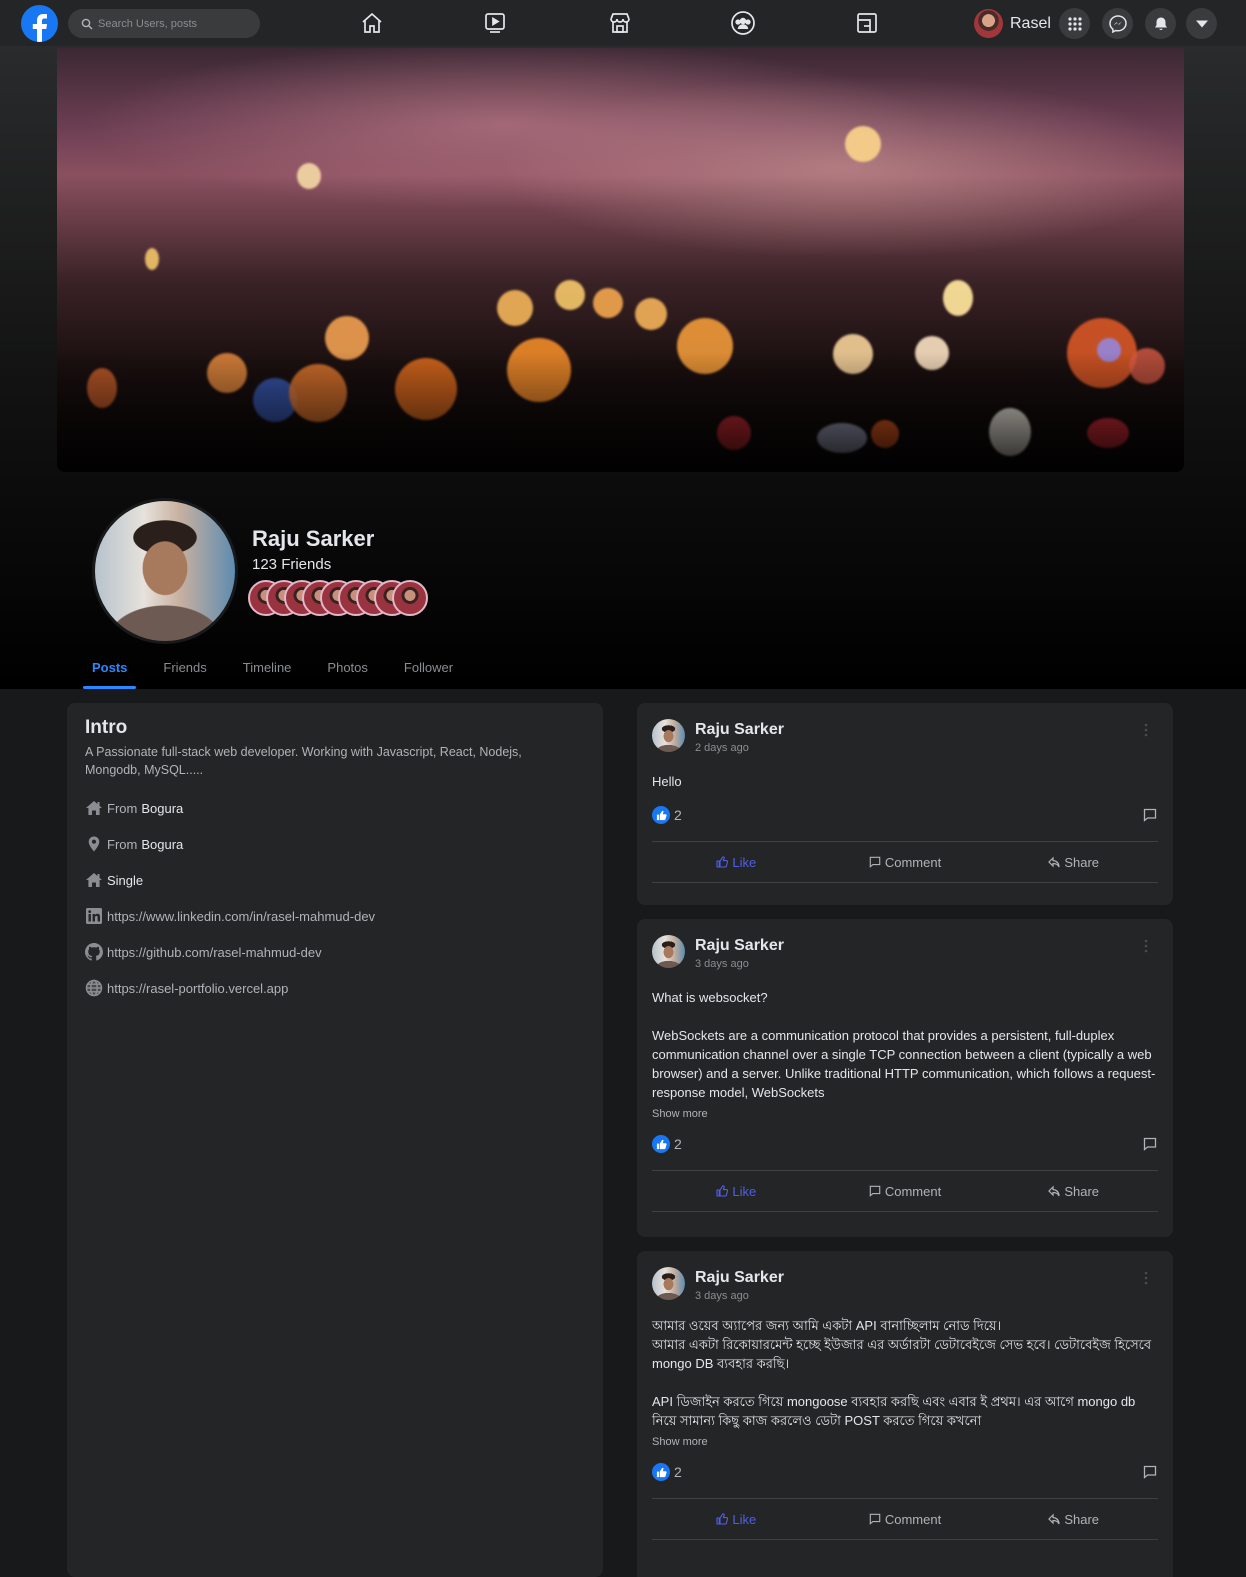 Image resolution: width=1246 pixels, height=1577 pixels. I want to click on home-nav-icon, so click(372, 23).